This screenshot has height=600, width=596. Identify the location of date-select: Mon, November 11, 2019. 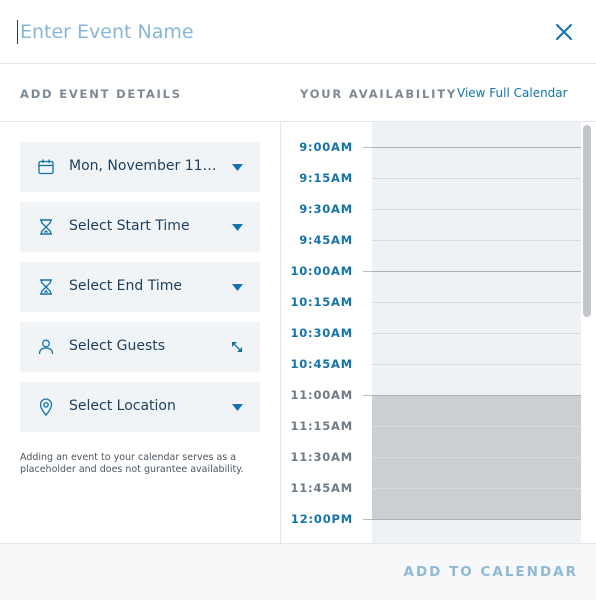
(140, 167).